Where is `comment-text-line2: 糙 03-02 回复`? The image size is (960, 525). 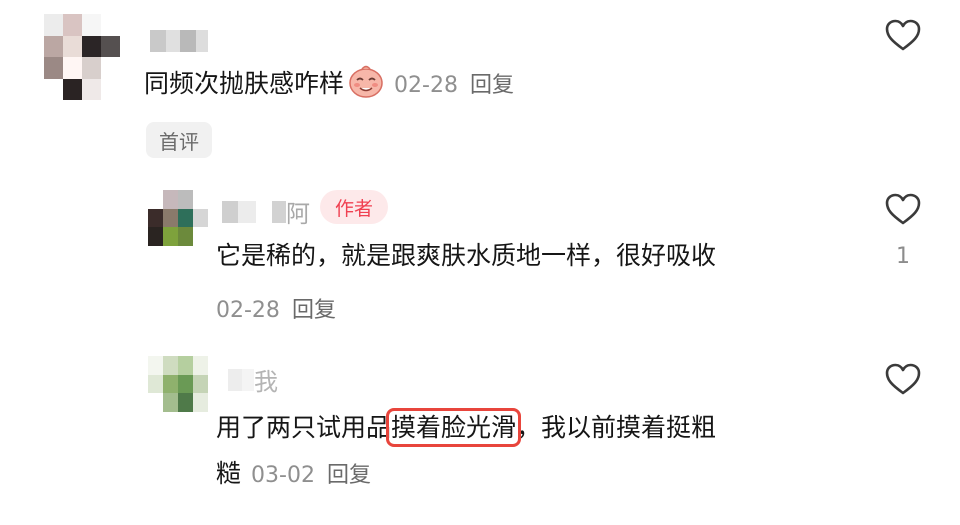 comment-text-line2: 糙 03-02 回复 is located at coordinates (293, 473).